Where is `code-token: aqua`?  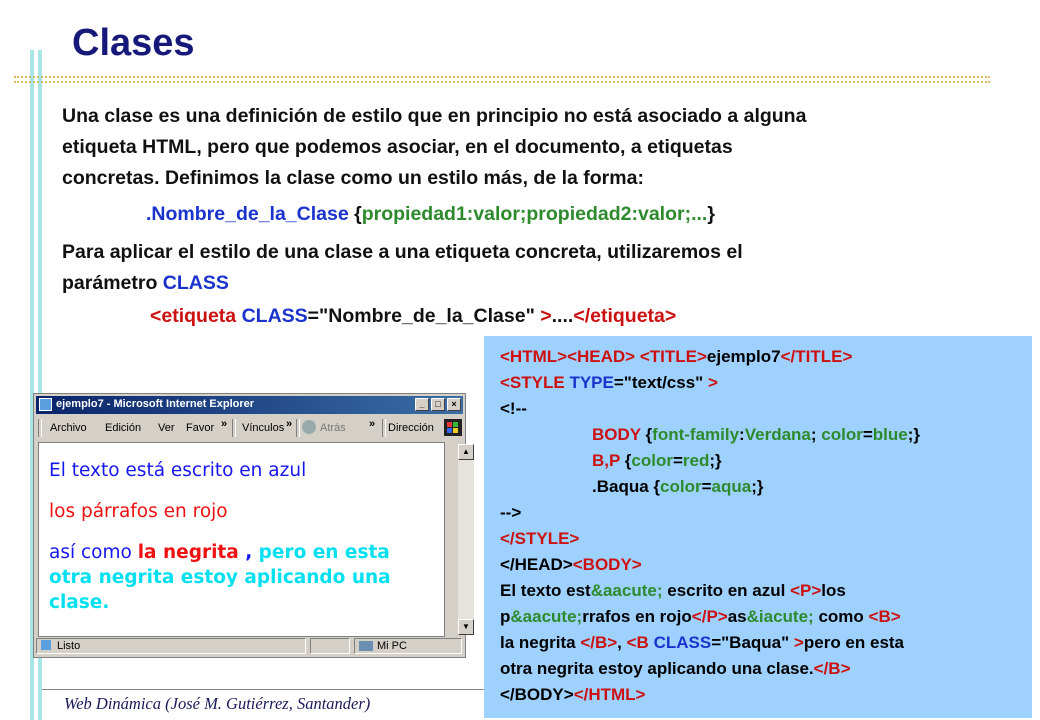
code-token: aqua is located at coordinates (731, 486).